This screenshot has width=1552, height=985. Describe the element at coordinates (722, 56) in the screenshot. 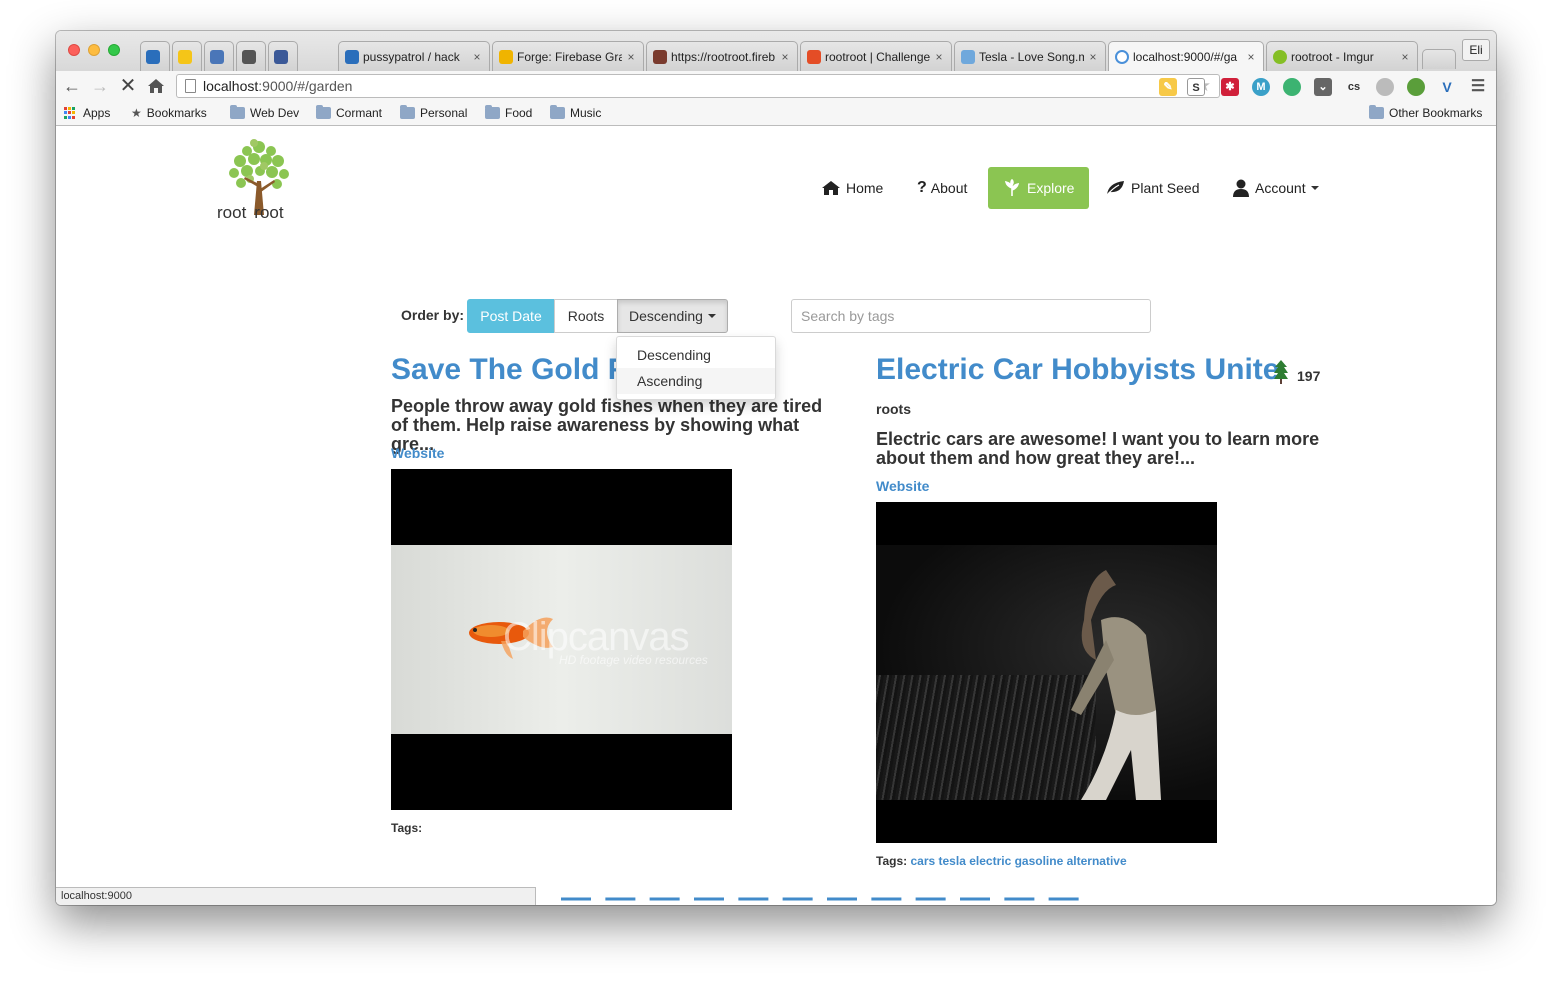

I see `tab-firebase: https://rootroot.fireb ×` at that location.